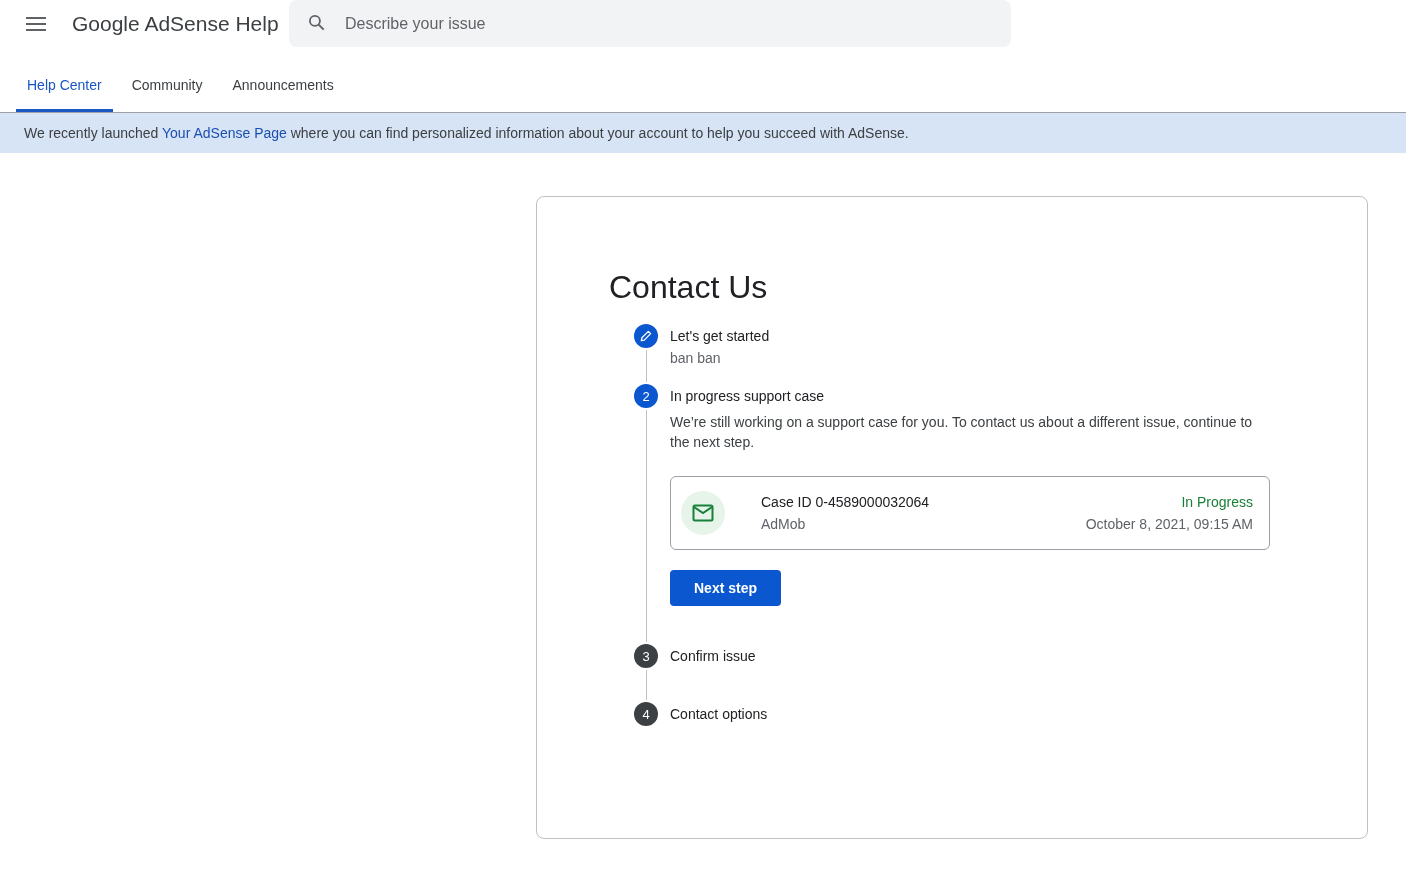 This screenshot has height=874, width=1406. Describe the element at coordinates (283, 94) in the screenshot. I see `nav-tab: Announcements` at that location.